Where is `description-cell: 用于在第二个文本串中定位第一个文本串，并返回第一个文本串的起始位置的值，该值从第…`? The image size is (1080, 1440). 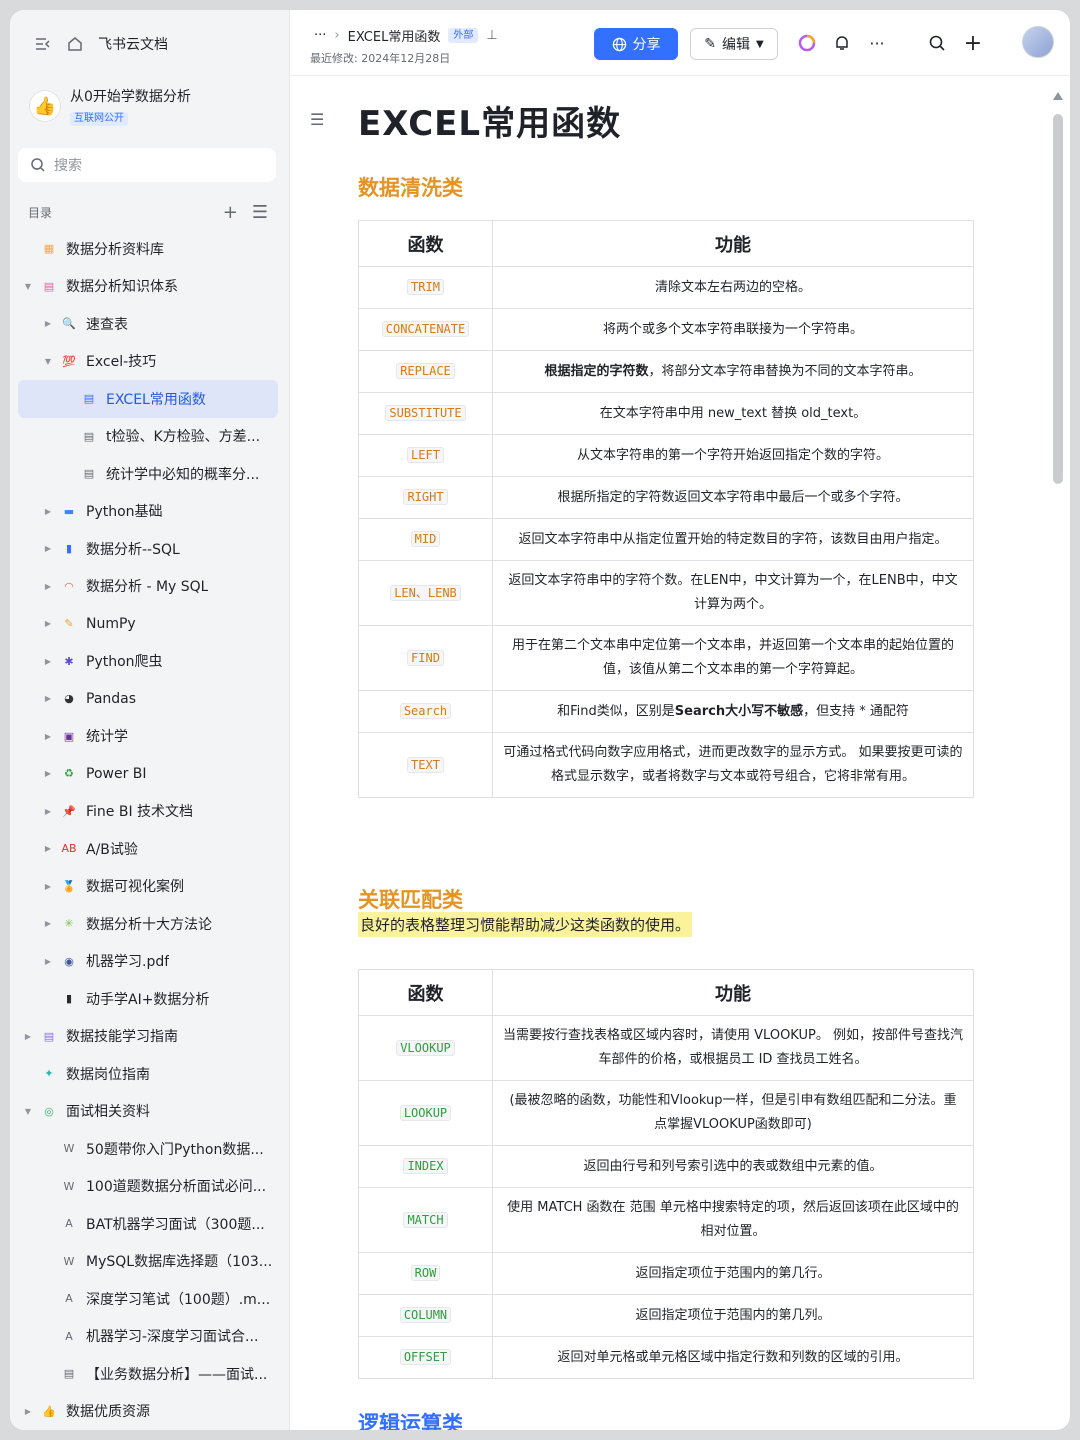 description-cell: 用于在第二个文本串中定位第一个文本串，并返回第一个文本串的起始位置的值，该值从第… is located at coordinates (733, 658).